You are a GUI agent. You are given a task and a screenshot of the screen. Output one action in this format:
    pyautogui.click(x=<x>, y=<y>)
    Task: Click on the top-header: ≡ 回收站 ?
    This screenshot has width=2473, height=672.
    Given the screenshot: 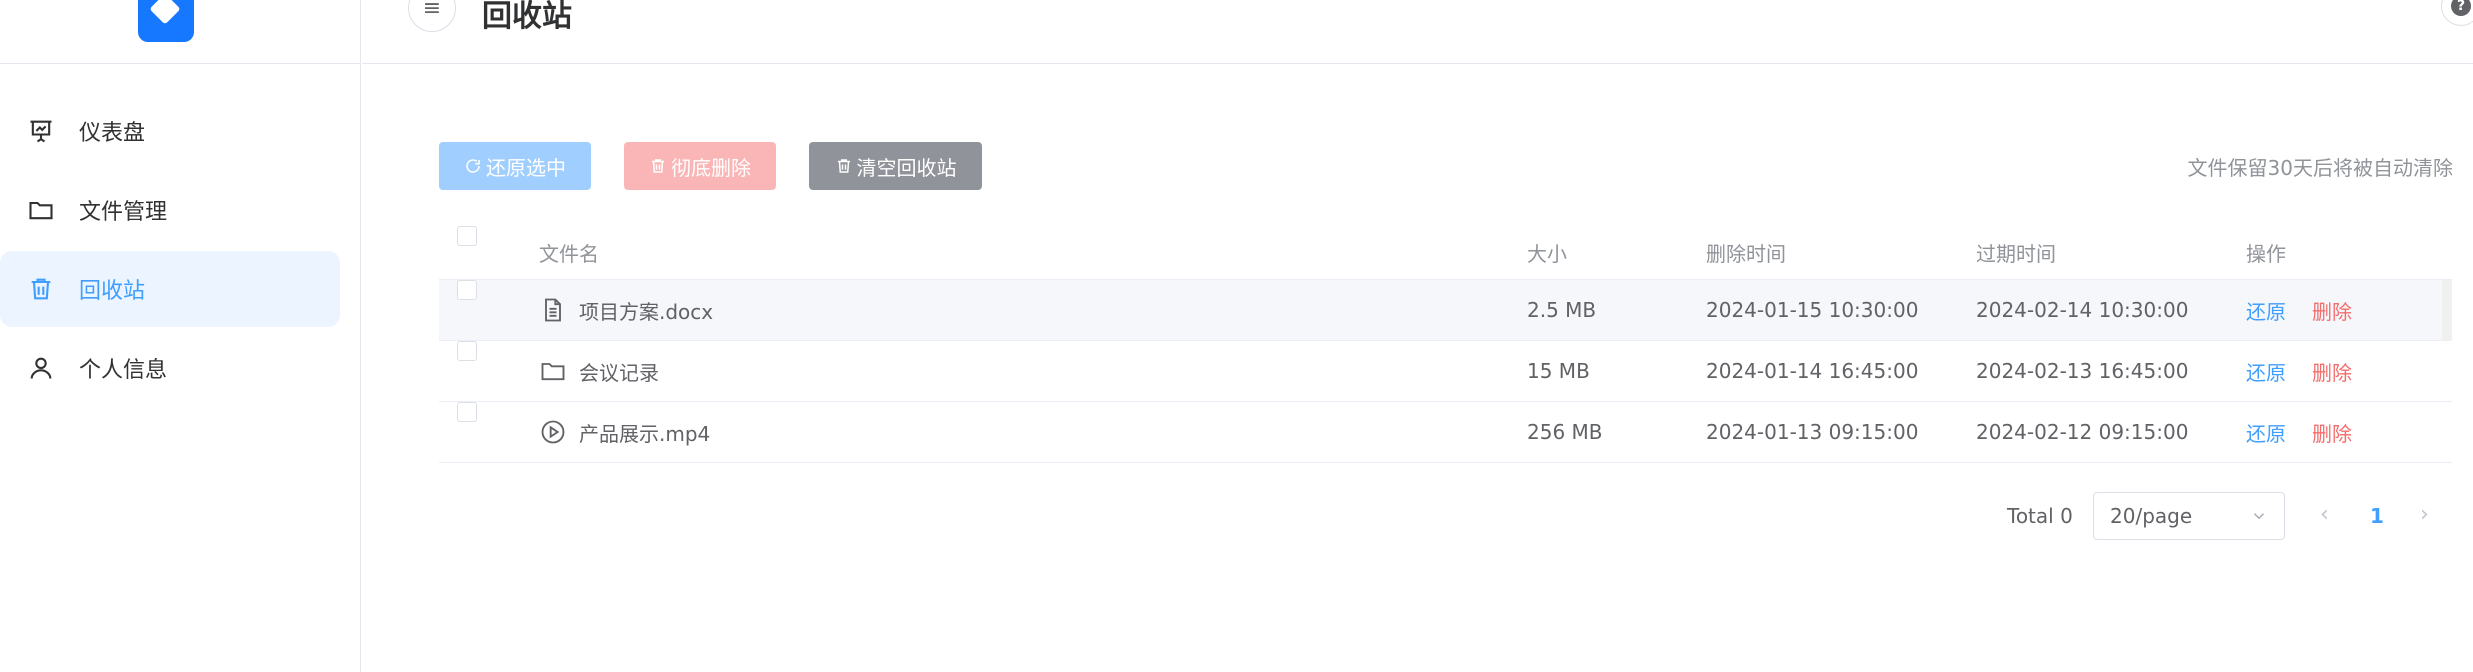 What is the action you would take?
    pyautogui.click(x=1417, y=32)
    